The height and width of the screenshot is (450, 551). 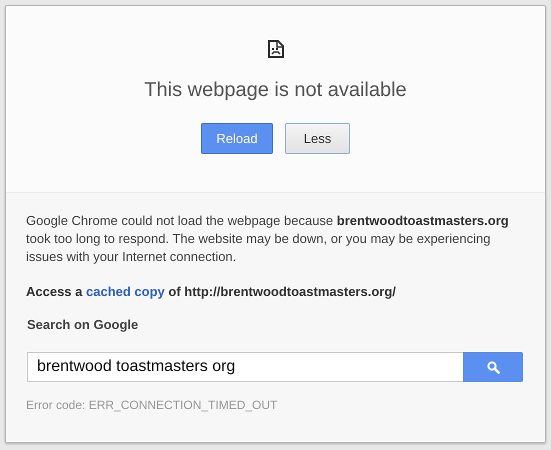 What do you see at coordinates (268, 239) in the screenshot?
I see `error-message: Google Chrome could not load the webpage because brentwoodtoastmasters.org took too long to respond. The website may be down, or you may be experiencing issues with your Internet connection.` at bounding box center [268, 239].